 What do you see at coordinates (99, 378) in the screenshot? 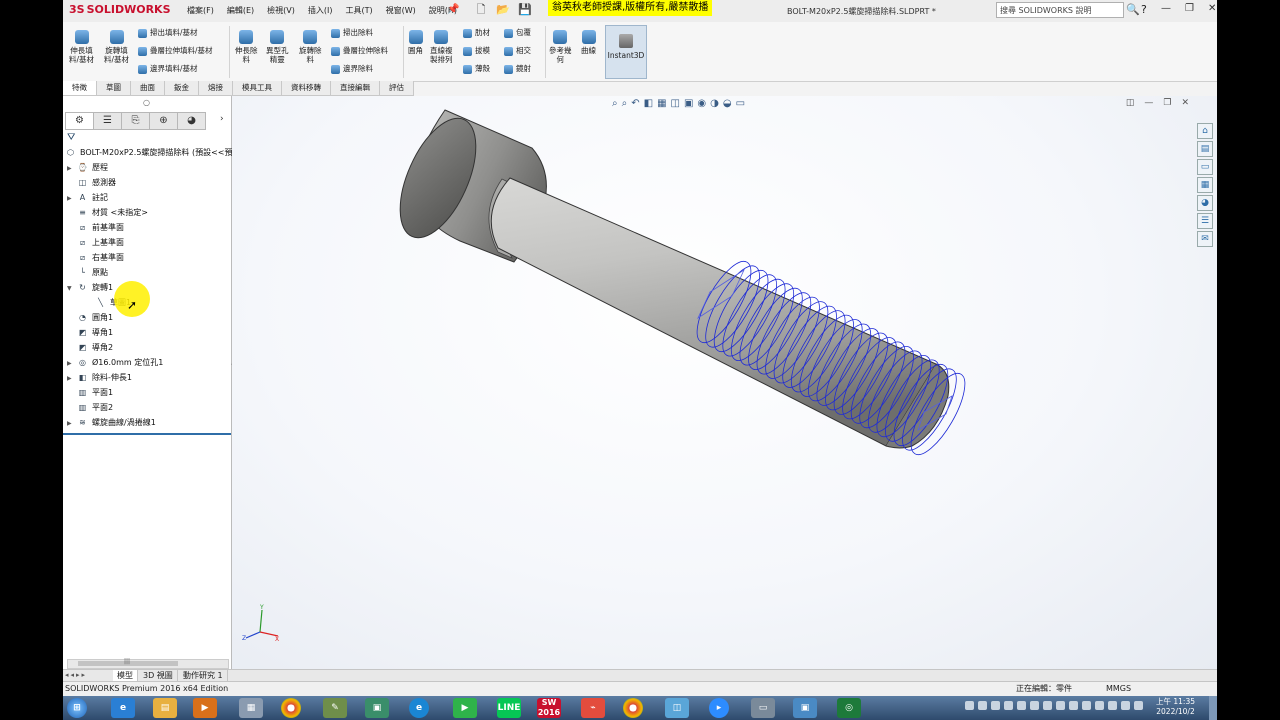
I see `tree-item-cut-extrude1: ▶ ◧ 除料-伸長1` at bounding box center [99, 378].